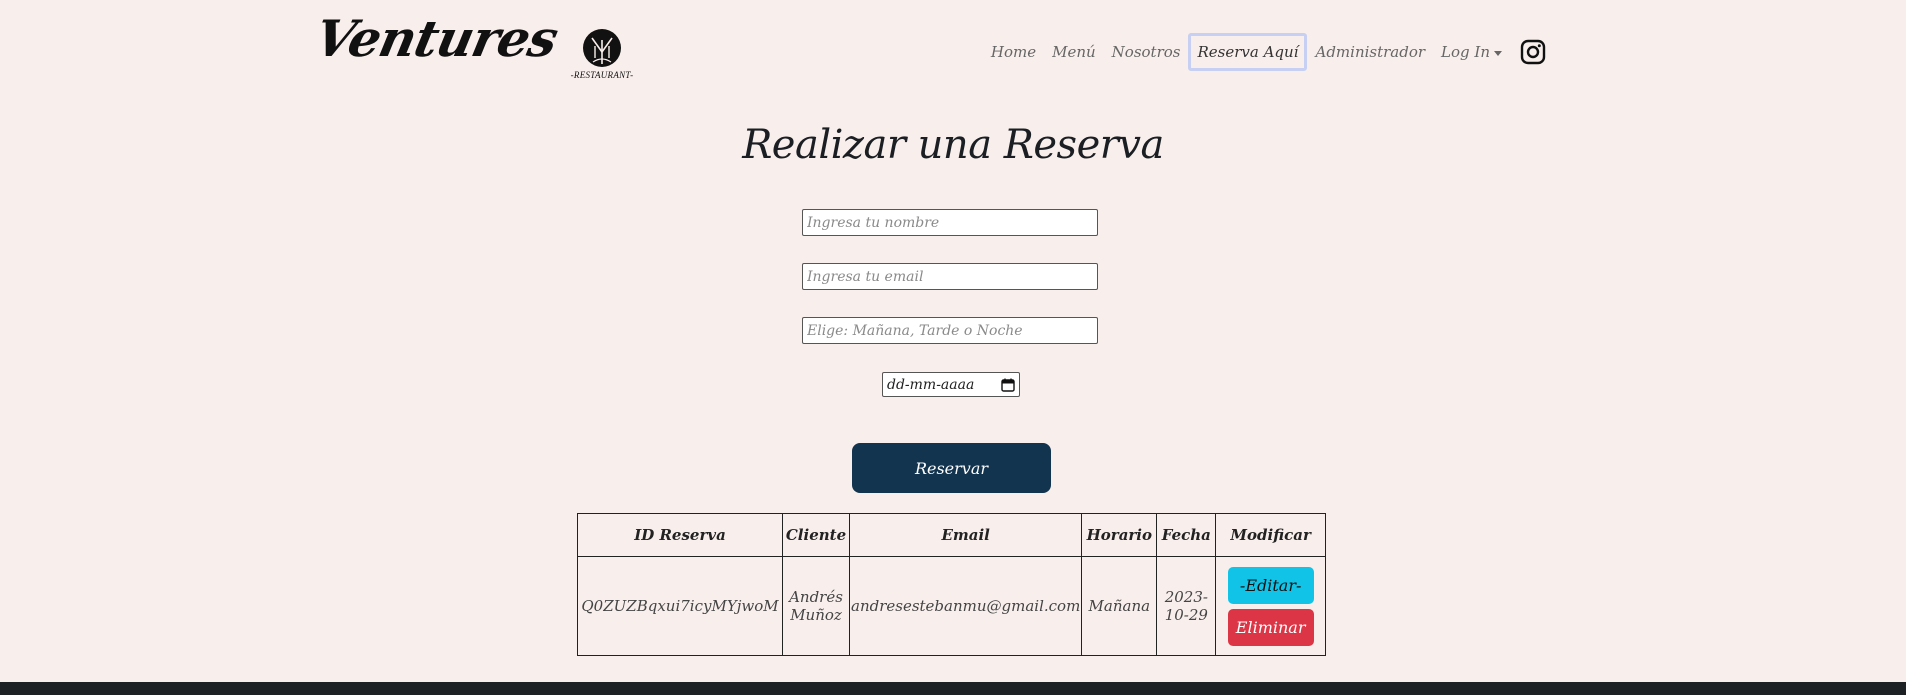 Image resolution: width=1906 pixels, height=695 pixels. Describe the element at coordinates (1146, 52) in the screenshot. I see `nav-nosotros: Nosotros` at that location.